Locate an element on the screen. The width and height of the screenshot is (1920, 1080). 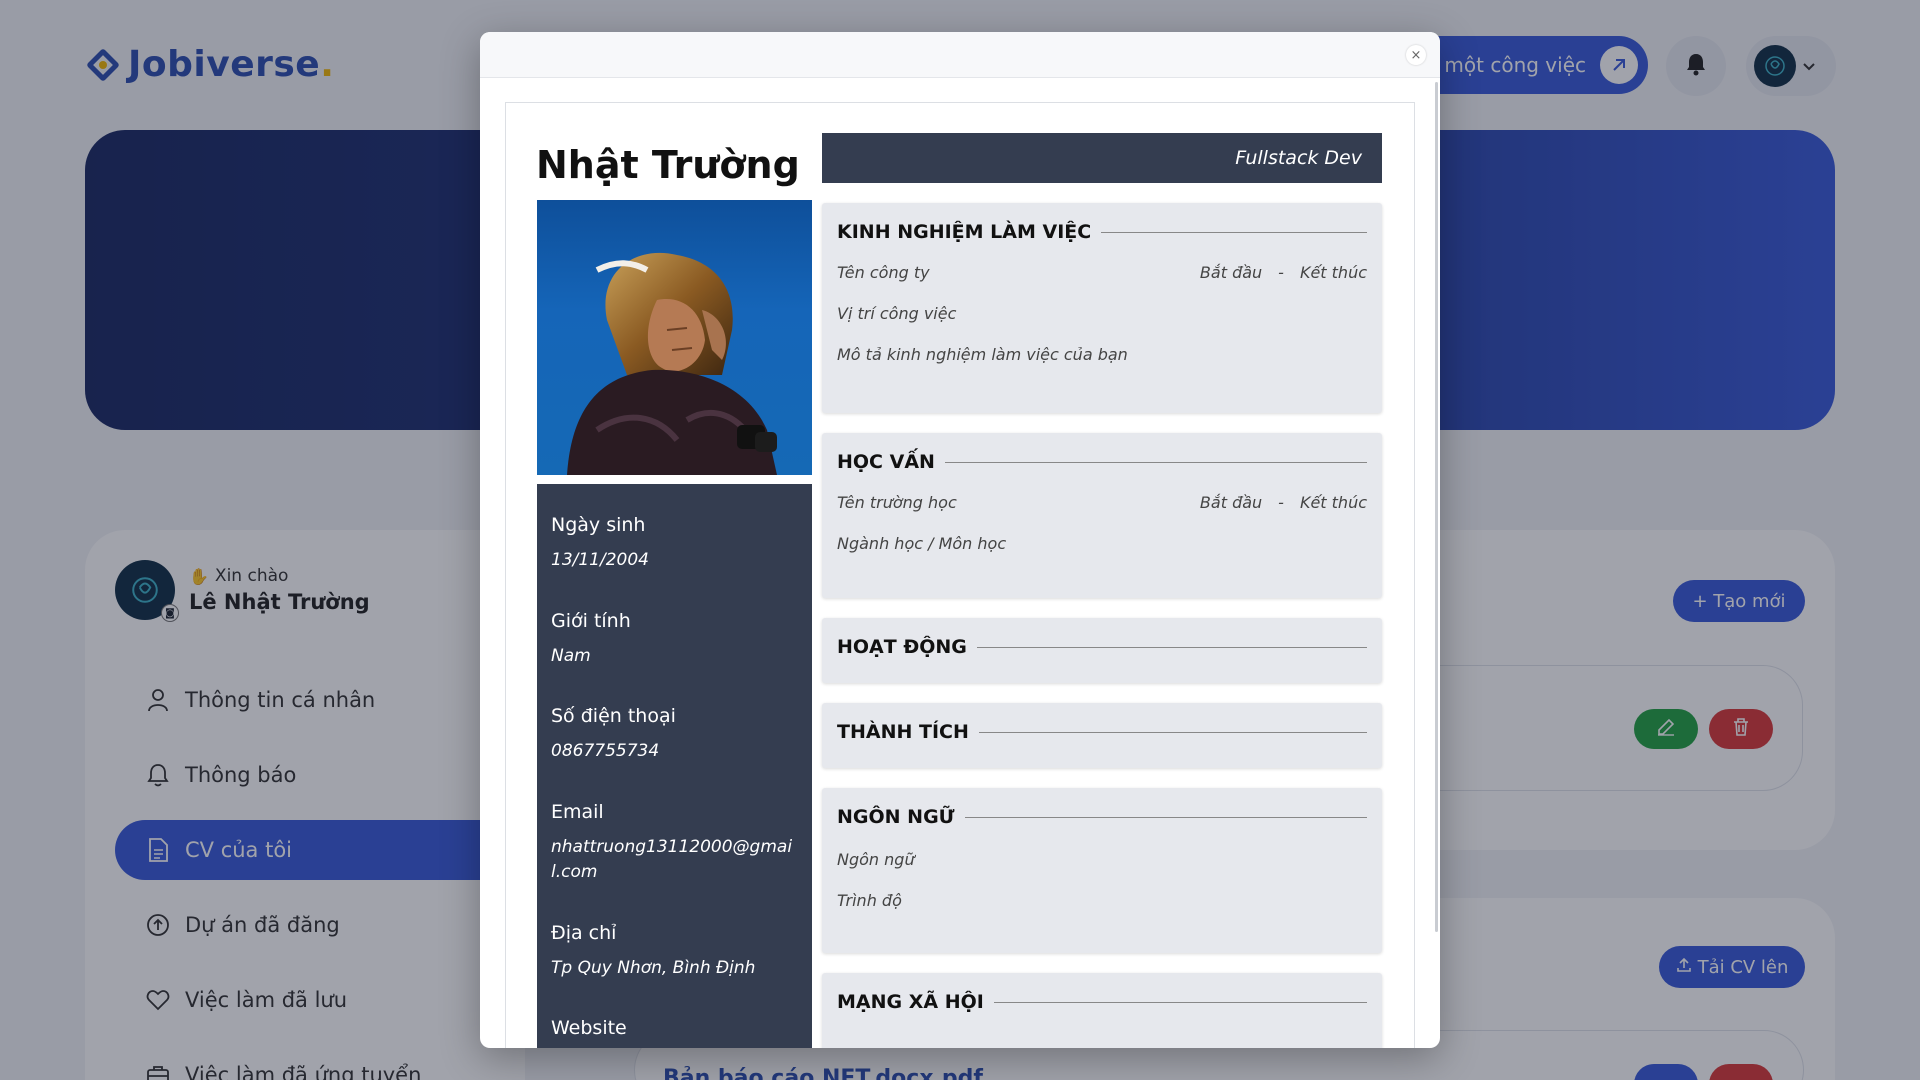
website-label: Website is located at coordinates (589, 1028).